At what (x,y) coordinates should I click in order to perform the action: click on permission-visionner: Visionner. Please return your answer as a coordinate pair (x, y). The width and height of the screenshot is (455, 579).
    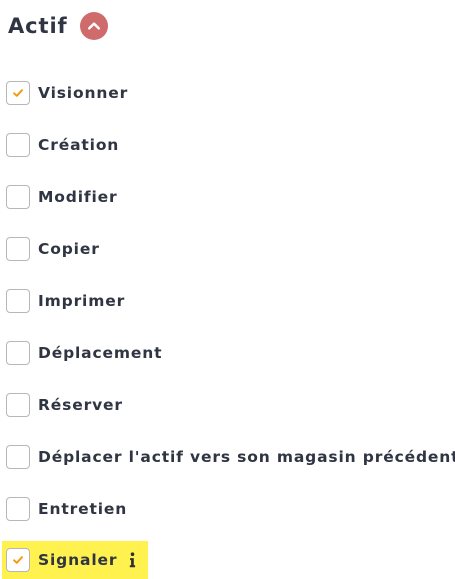
    Looking at the image, I should click on (67, 93).